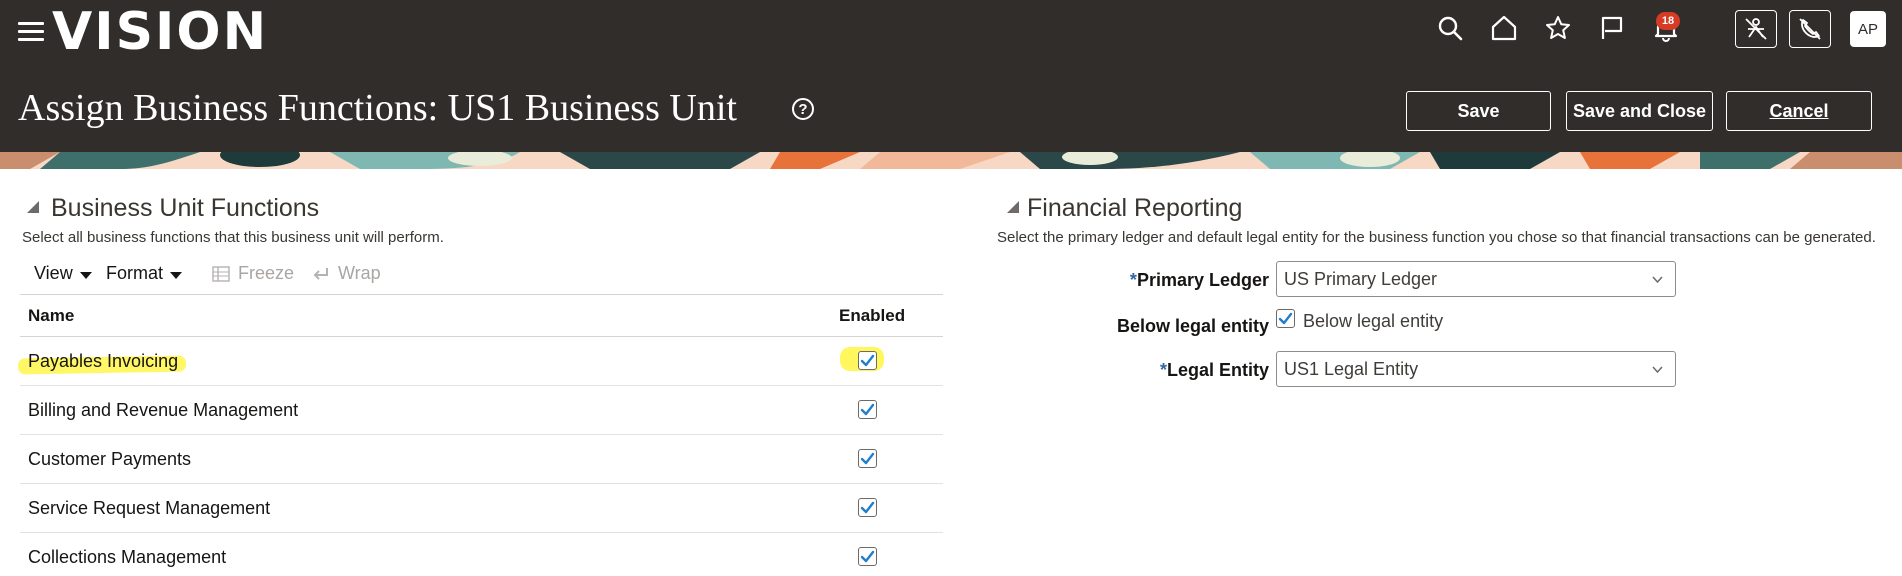 The width and height of the screenshot is (1902, 576). Describe the element at coordinates (803, 109) in the screenshot. I see `help-icon: ?` at that location.